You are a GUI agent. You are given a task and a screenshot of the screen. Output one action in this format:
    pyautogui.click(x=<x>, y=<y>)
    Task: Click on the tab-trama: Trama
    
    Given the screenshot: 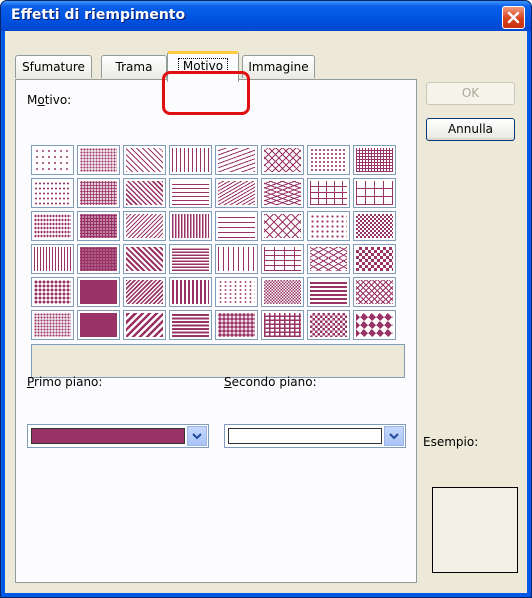 What is the action you would take?
    pyautogui.click(x=134, y=66)
    